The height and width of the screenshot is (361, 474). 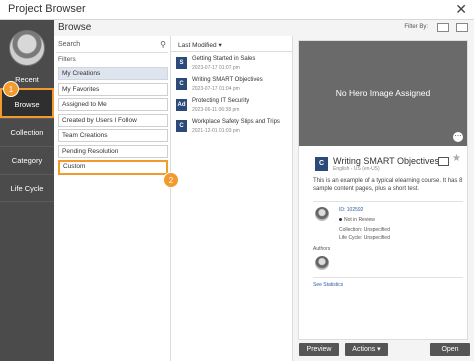 I want to click on course-name: Protecting IT Security, so click(x=221, y=101).